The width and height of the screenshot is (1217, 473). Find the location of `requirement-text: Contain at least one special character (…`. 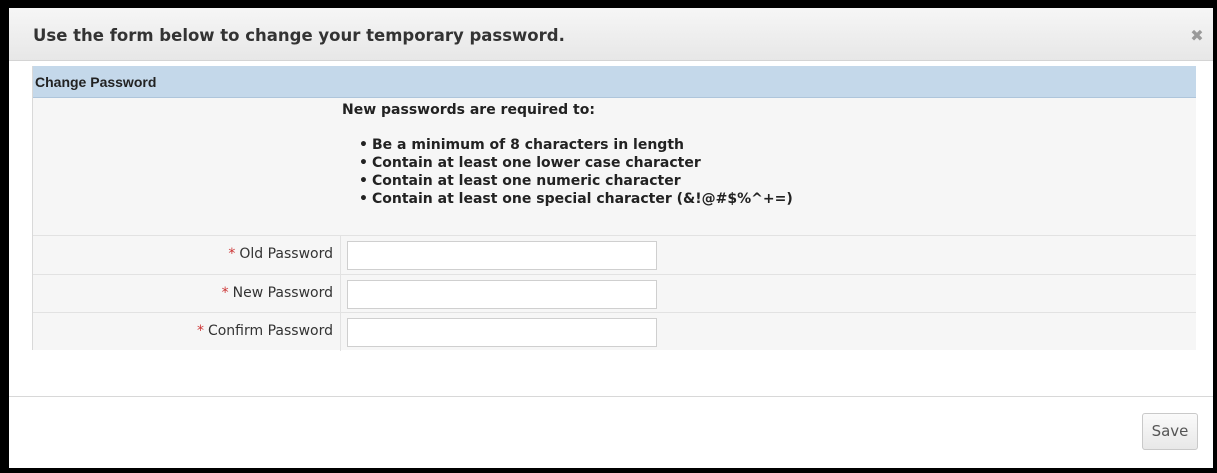

requirement-text: Contain at least one special character (… is located at coordinates (582, 199).